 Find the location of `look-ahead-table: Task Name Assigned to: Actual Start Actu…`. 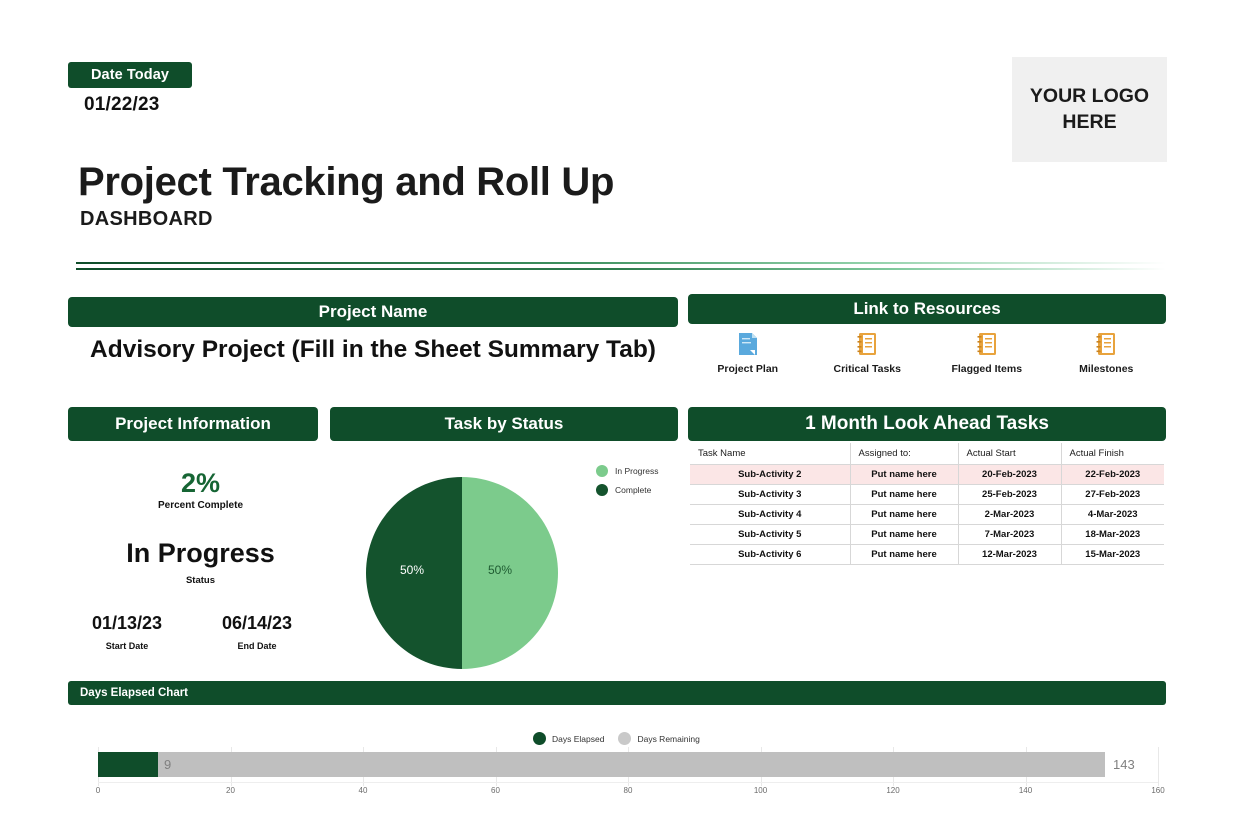

look-ahead-table: Task Name Assigned to: Actual Start Actu… is located at coordinates (927, 504).